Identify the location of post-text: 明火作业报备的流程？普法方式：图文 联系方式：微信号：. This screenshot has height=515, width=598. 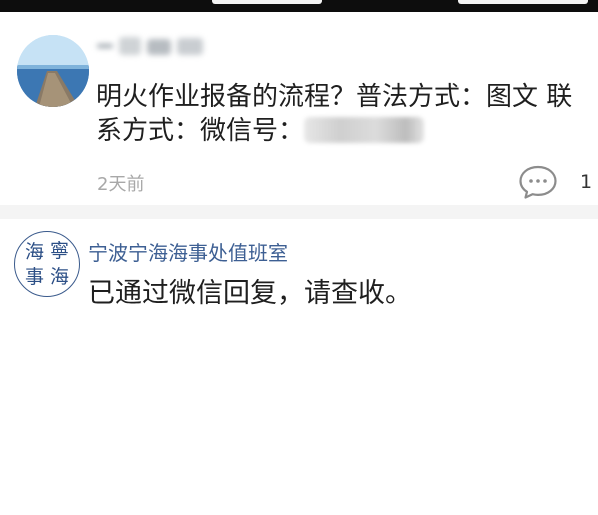
(345, 114).